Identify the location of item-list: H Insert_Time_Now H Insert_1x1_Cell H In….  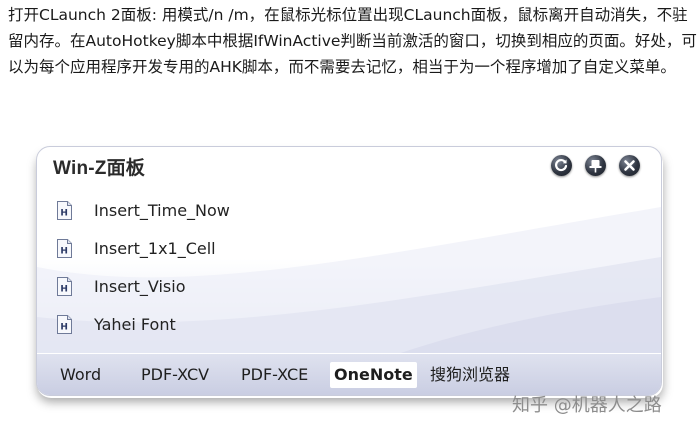
(143, 267).